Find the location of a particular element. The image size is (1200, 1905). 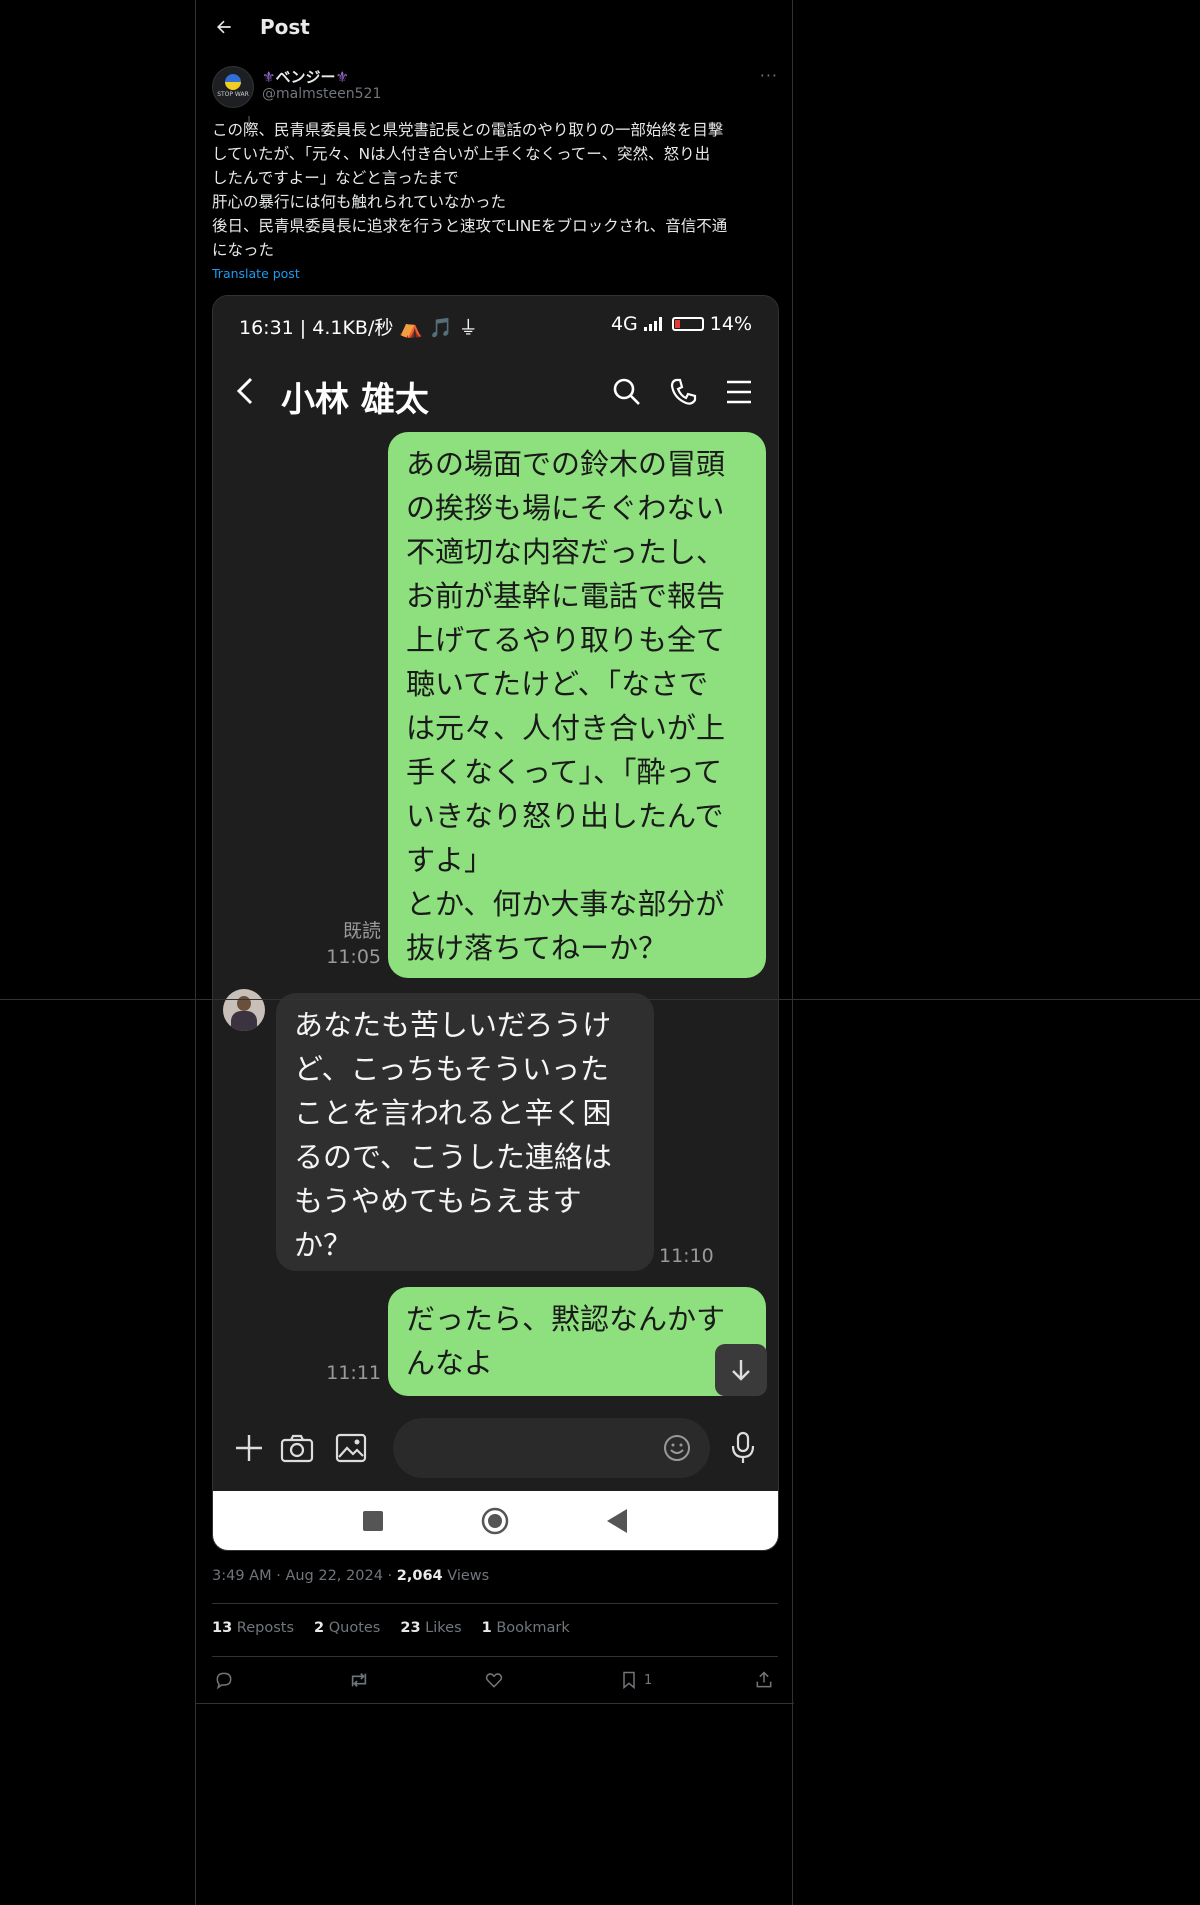

reply-icon is located at coordinates (224, 1681).